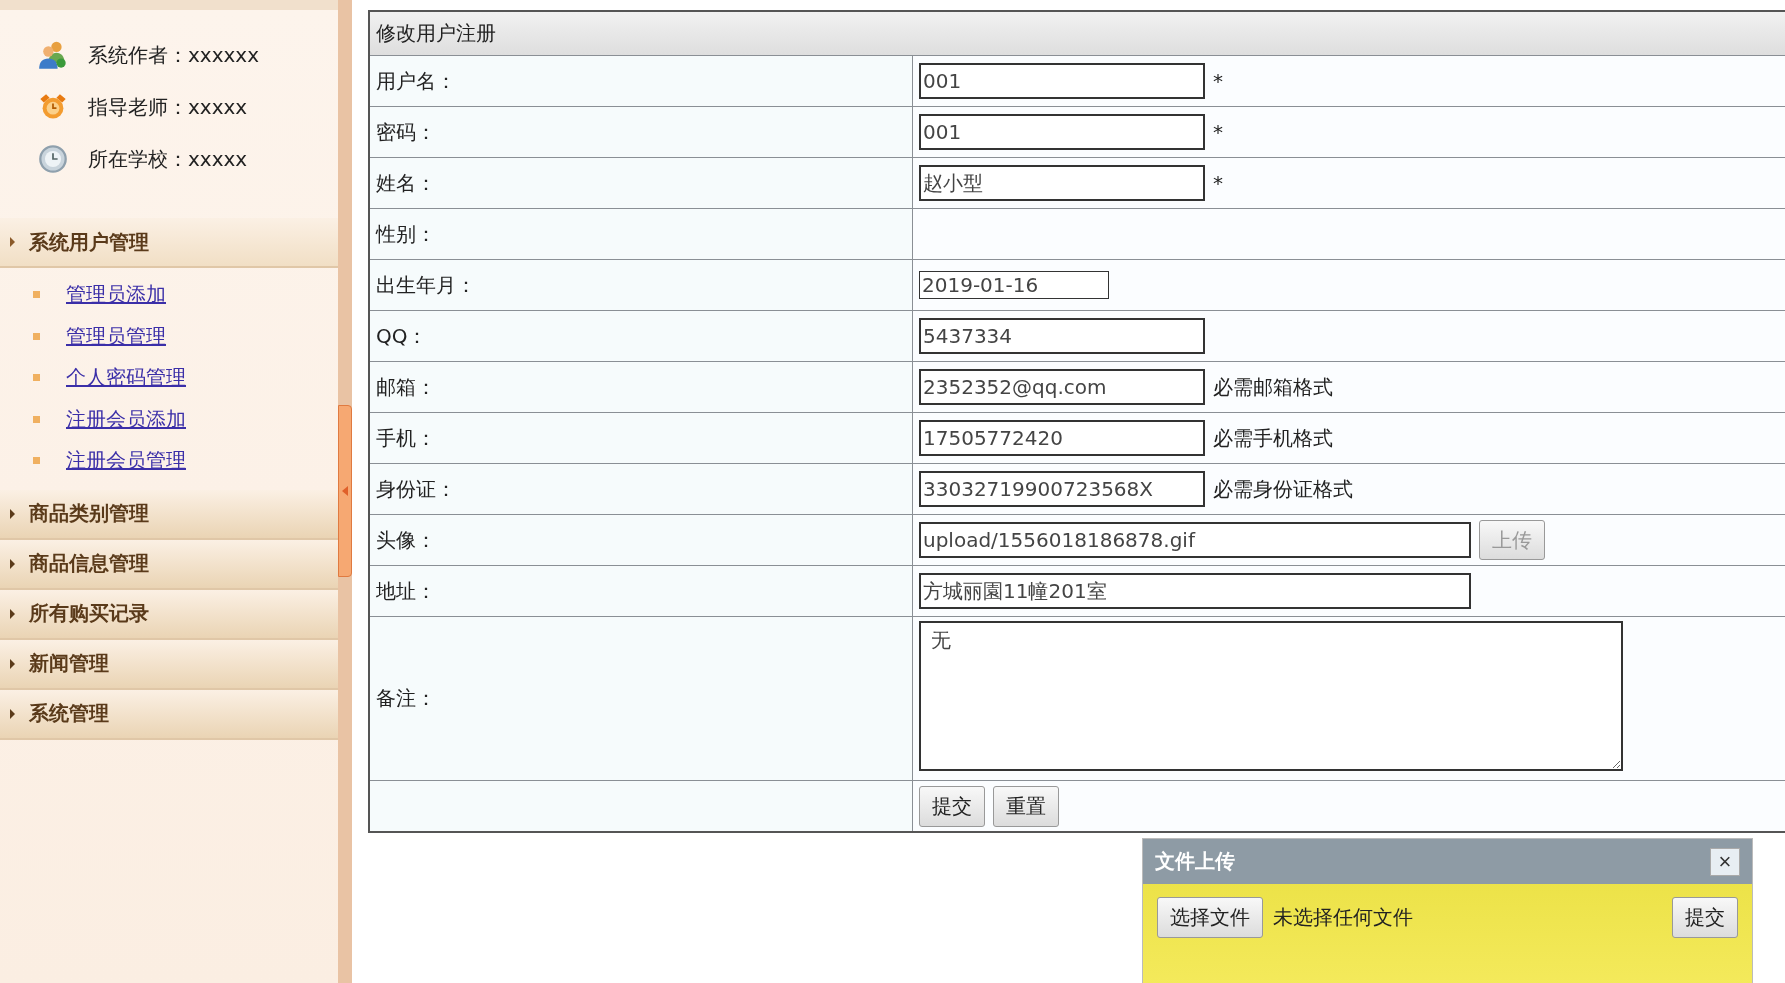 This screenshot has height=983, width=1785. What do you see at coordinates (169, 243) in the screenshot?
I see `menu-header: 系统用户管理` at bounding box center [169, 243].